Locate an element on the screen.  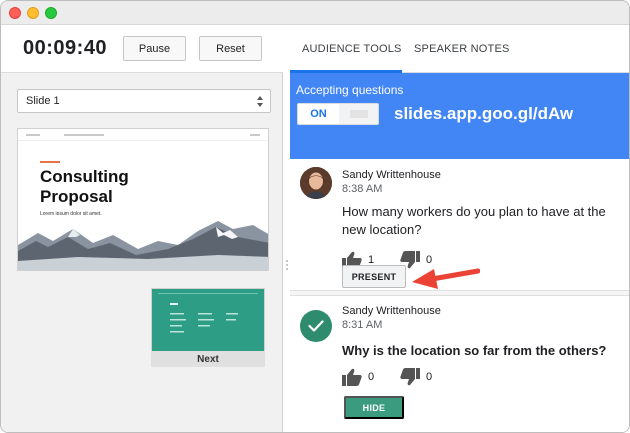
question-time: 8:31 AM is located at coordinates (362, 325).